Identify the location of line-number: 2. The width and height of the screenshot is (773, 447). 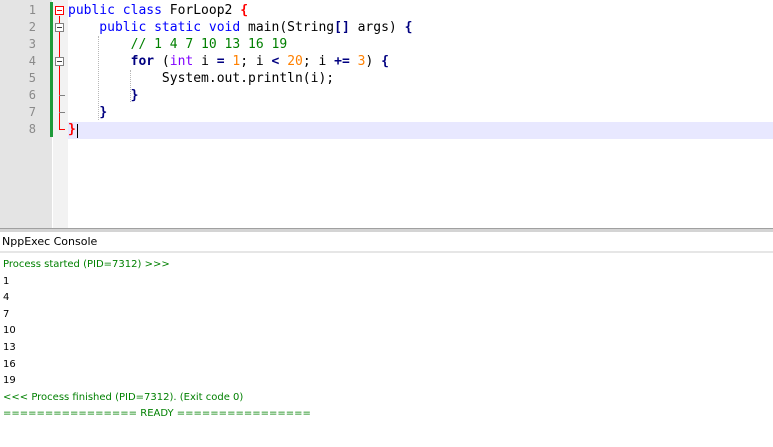
(32, 27).